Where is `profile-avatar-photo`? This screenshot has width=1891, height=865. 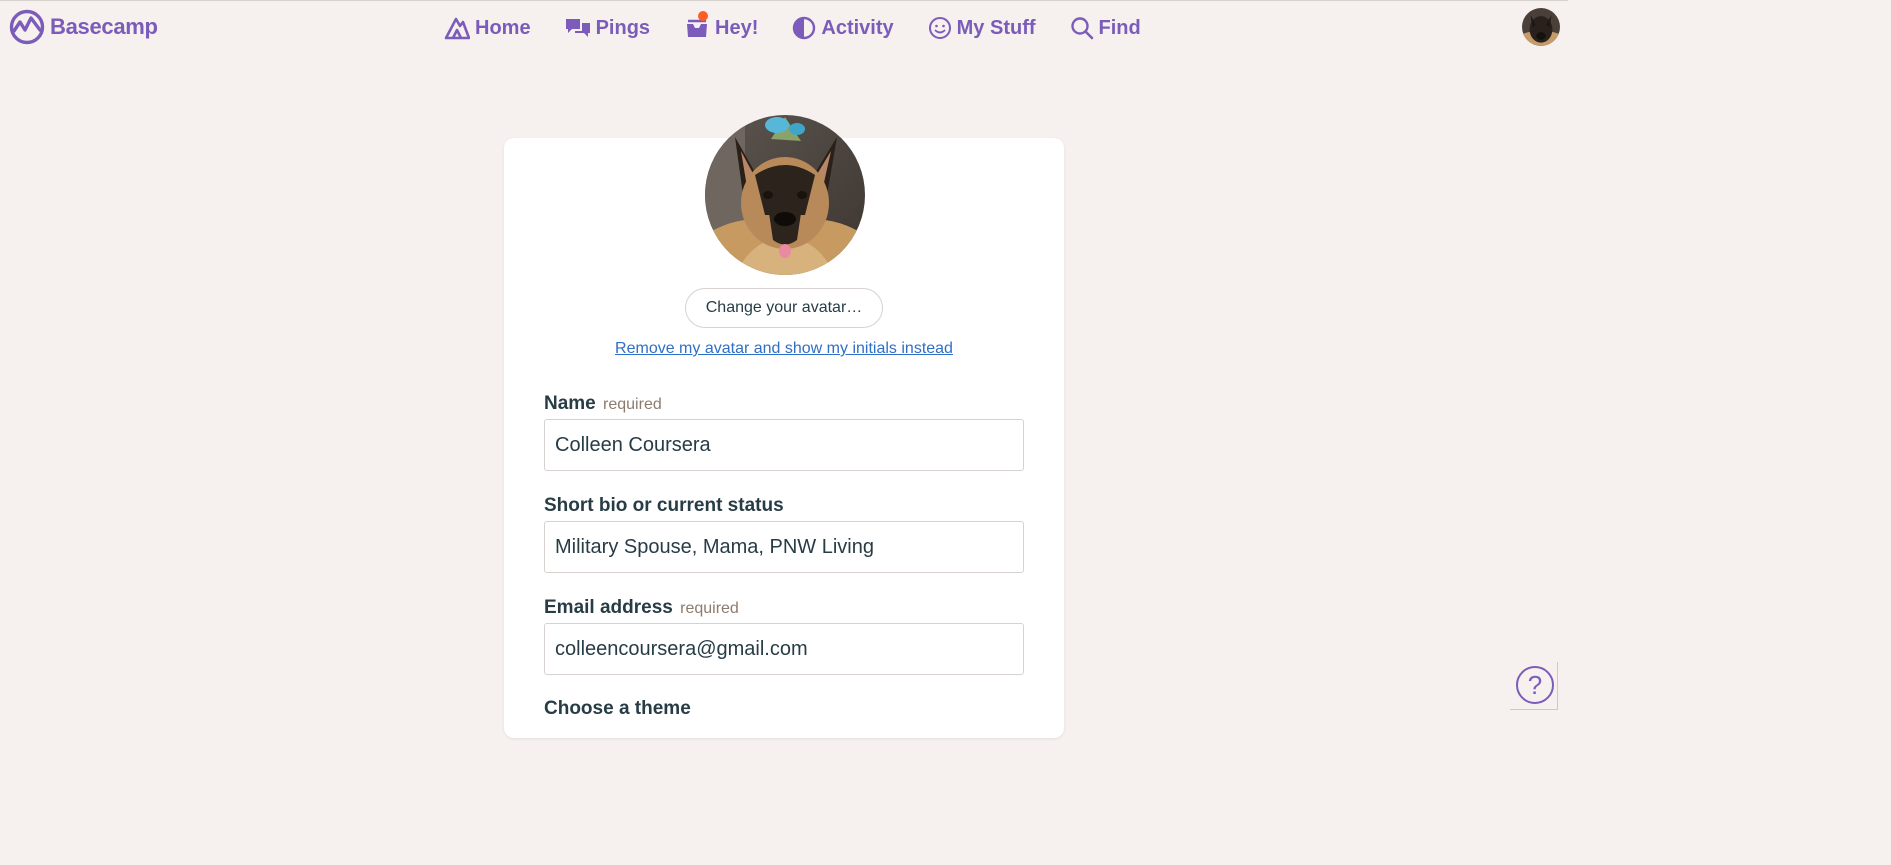 profile-avatar-photo is located at coordinates (785, 195).